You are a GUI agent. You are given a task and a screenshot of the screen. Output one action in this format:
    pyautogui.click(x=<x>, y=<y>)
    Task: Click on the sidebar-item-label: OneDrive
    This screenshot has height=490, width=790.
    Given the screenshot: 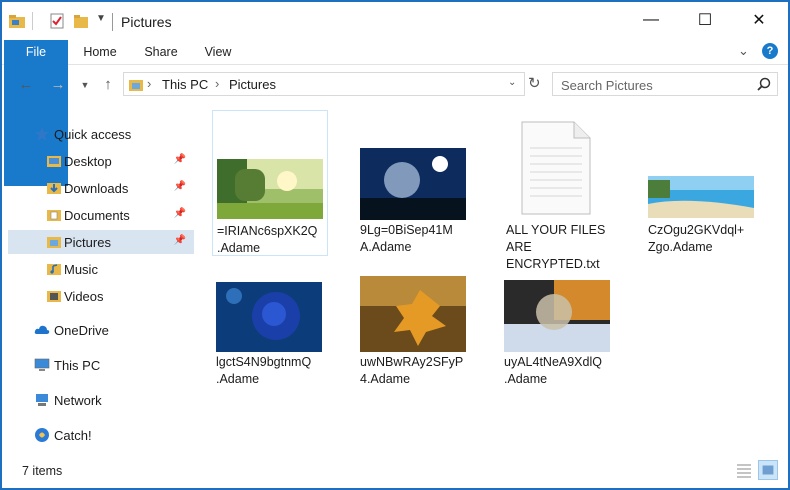 What is the action you would take?
    pyautogui.click(x=81, y=330)
    